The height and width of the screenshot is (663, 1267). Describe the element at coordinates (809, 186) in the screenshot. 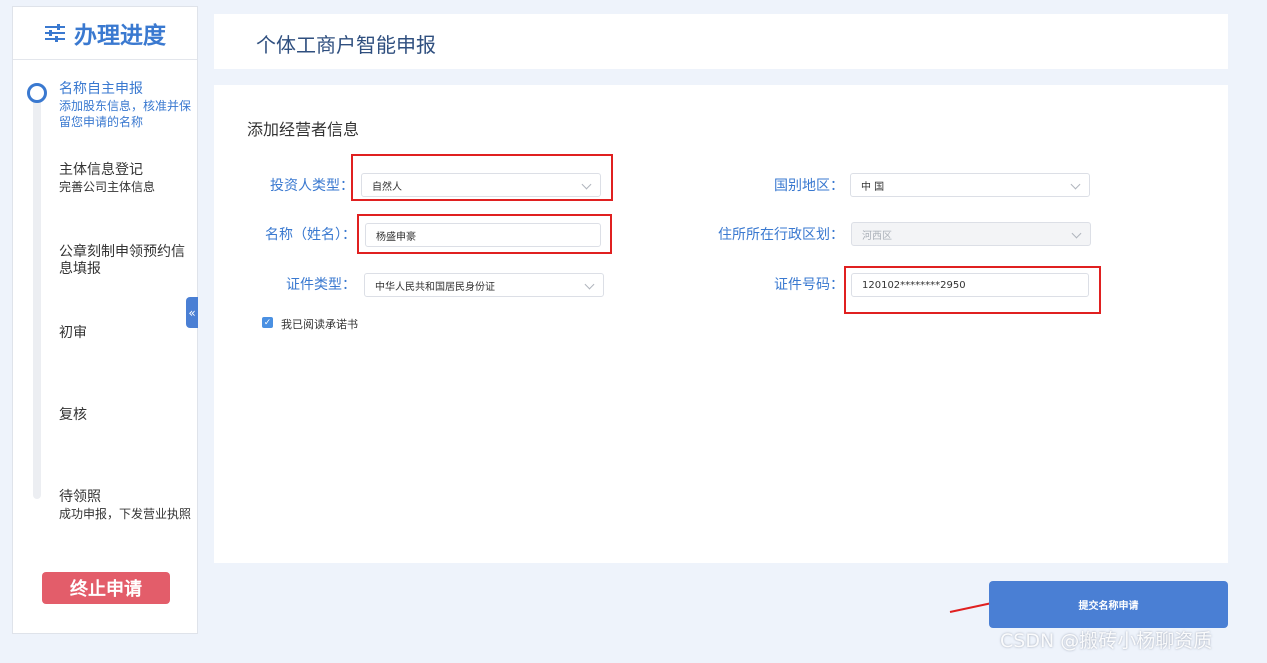

I see `country-label: 国别地区：` at that location.